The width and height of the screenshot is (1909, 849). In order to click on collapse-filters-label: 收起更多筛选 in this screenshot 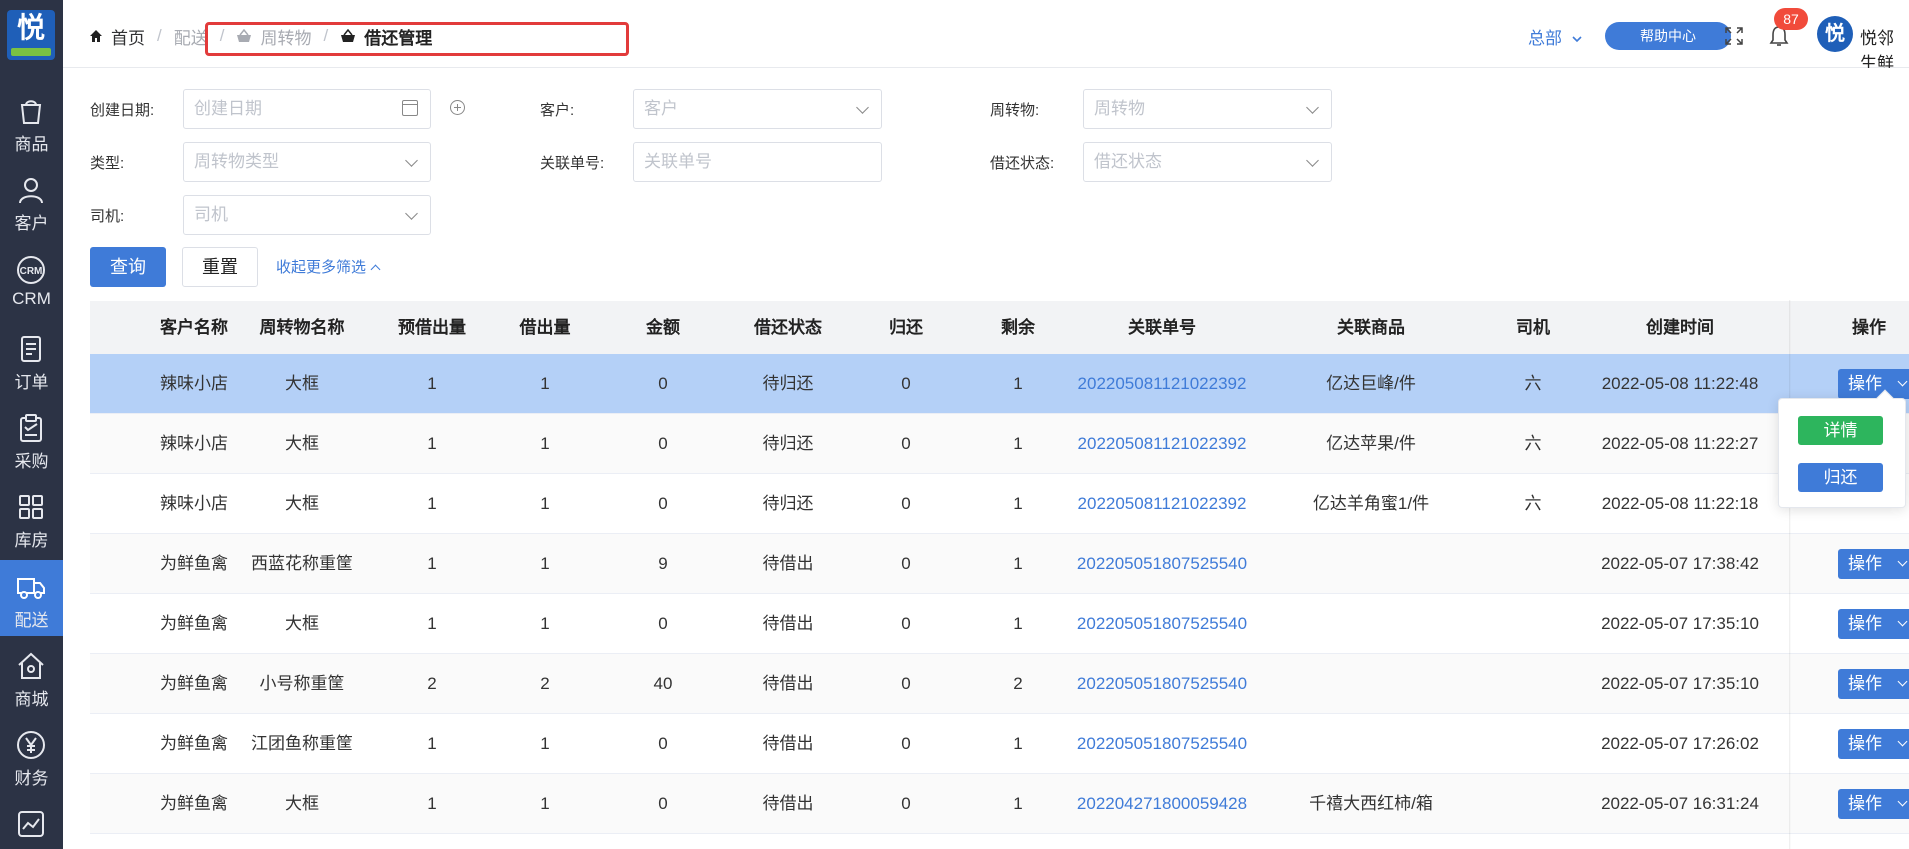, I will do `click(321, 267)`.